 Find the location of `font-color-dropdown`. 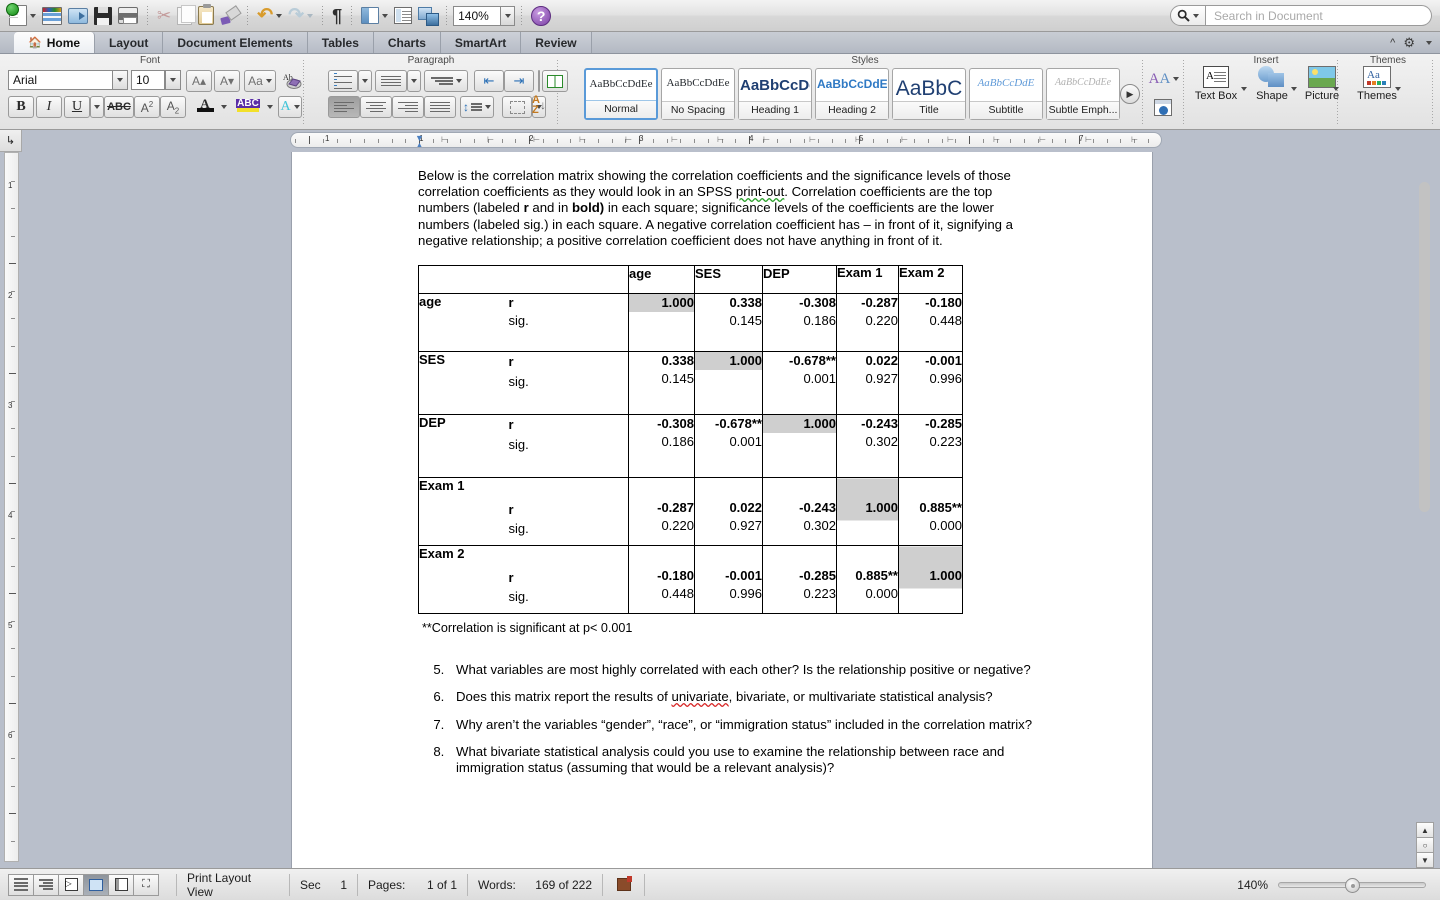

font-color-dropdown is located at coordinates (223, 107).